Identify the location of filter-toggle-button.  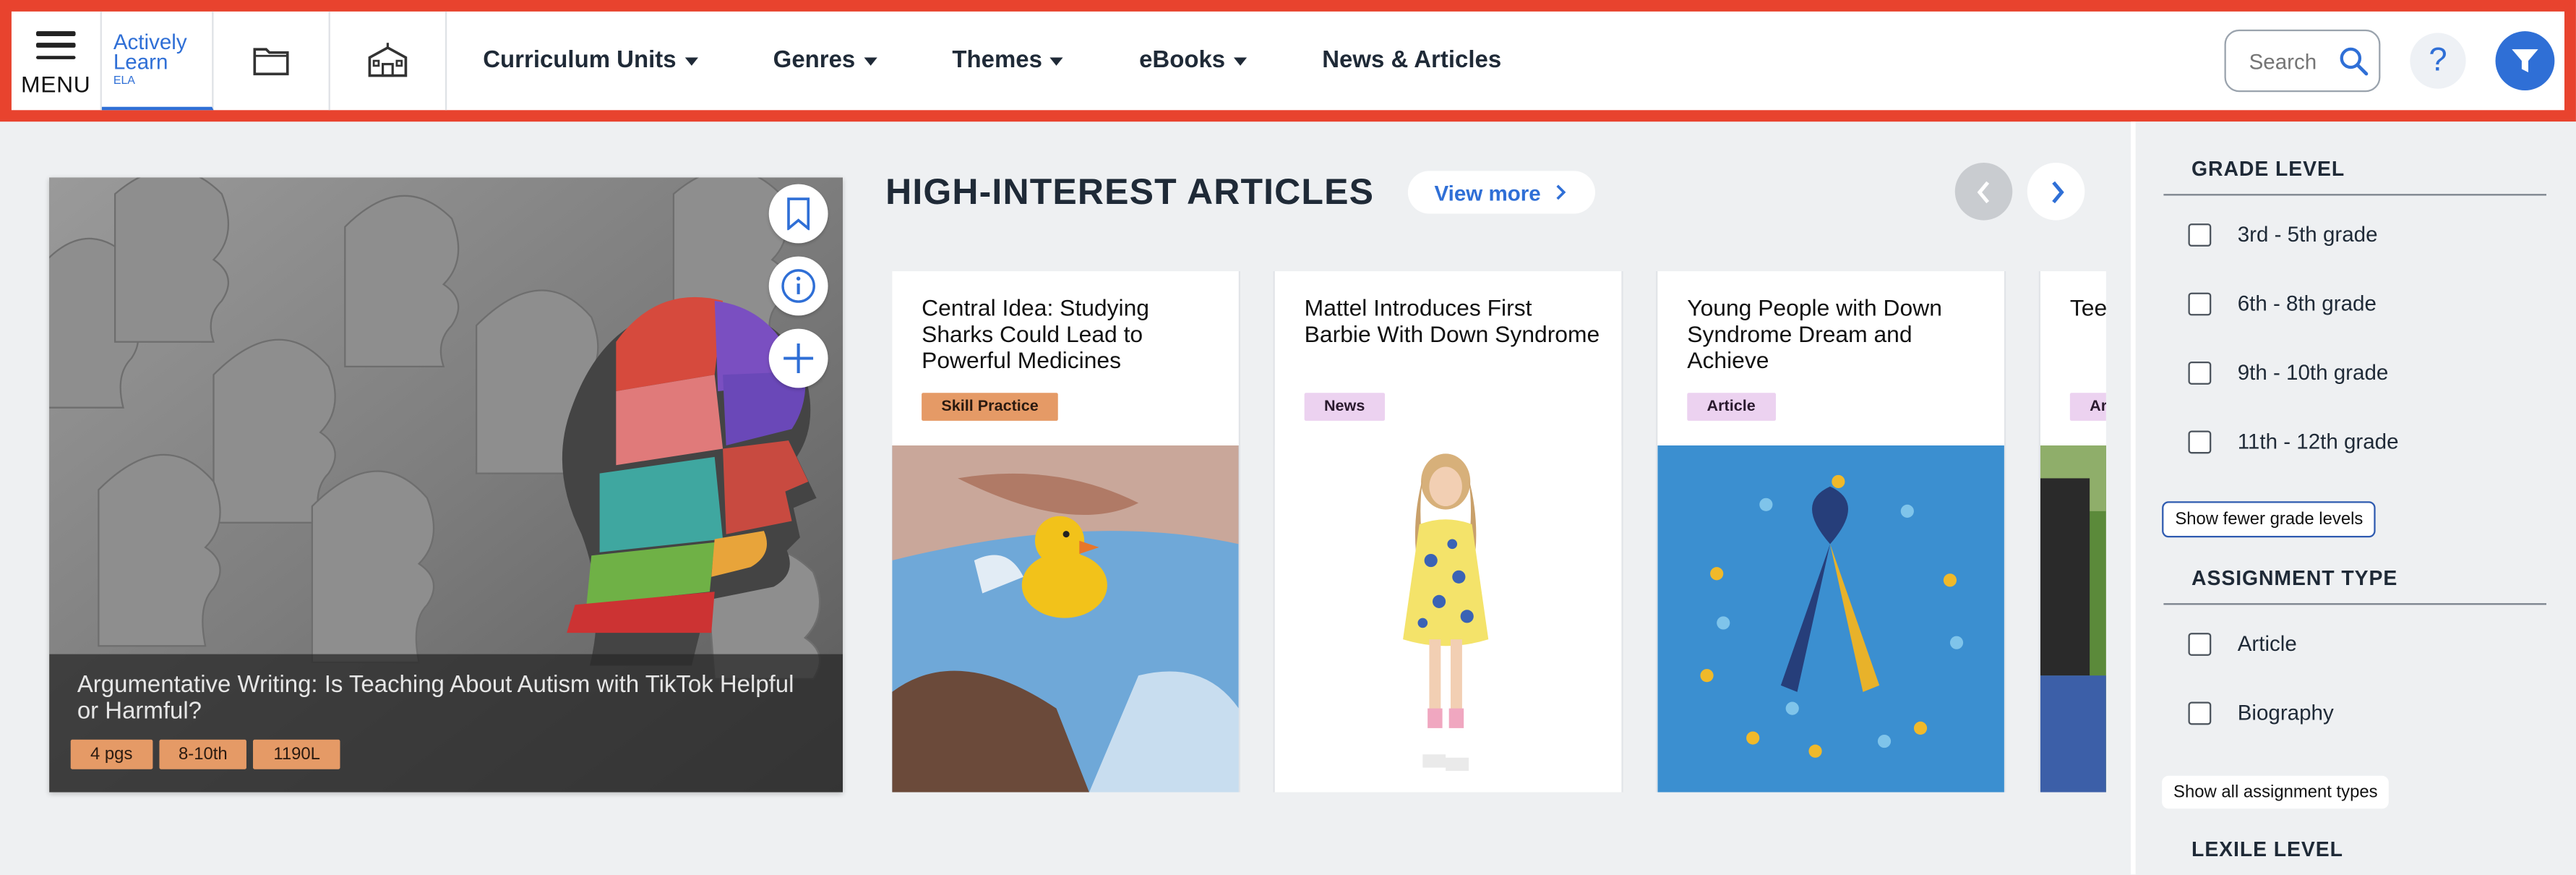
(2525, 61).